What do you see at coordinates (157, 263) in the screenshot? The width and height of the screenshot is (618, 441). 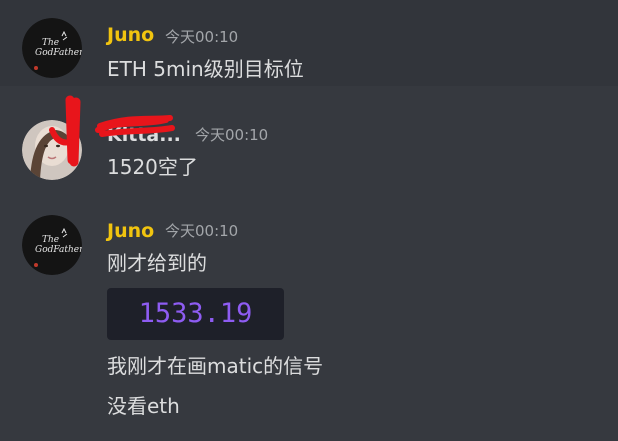 I see `message-text: 刚才给到的` at bounding box center [157, 263].